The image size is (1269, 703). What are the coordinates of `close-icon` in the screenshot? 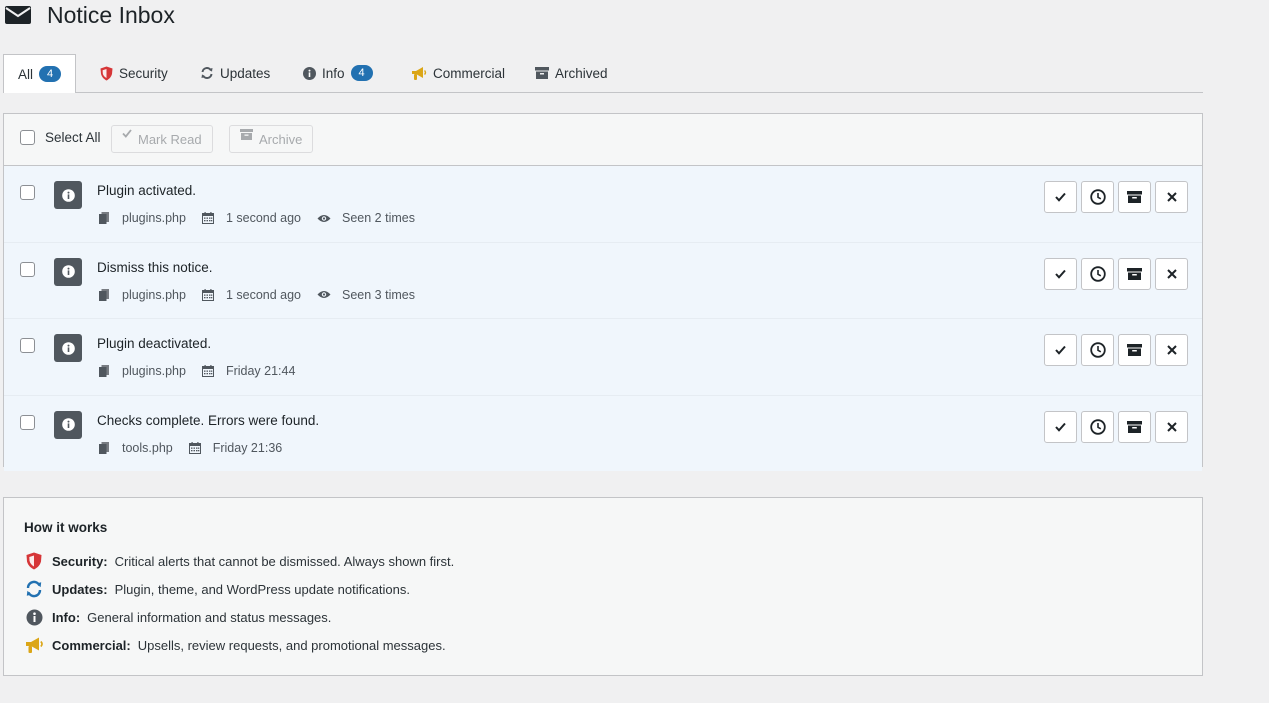 It's located at (1171, 350).